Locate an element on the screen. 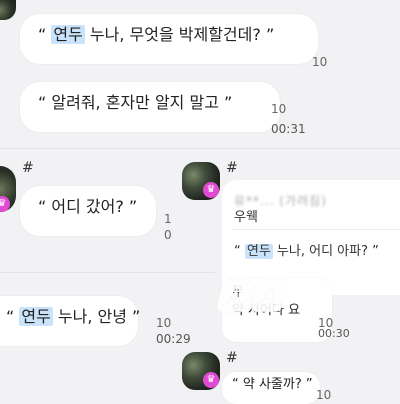 Image resolution: width=400 pixels, height=404 pixels. message-time: 00:30 is located at coordinates (334, 333).